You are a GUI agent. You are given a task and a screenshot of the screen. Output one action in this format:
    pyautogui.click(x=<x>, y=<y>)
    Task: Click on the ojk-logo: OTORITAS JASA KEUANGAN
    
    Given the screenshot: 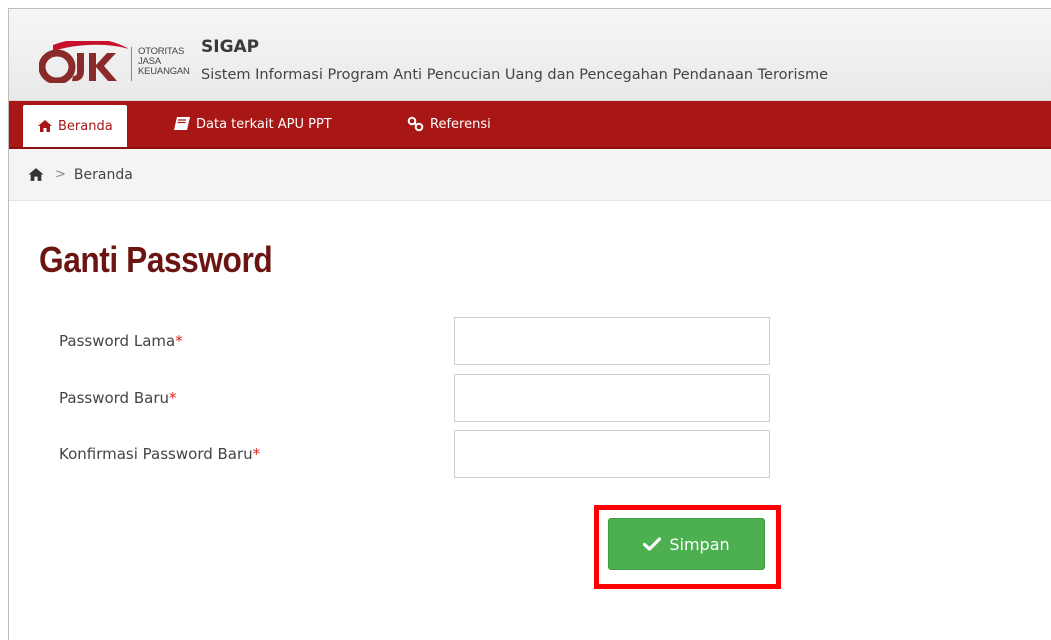 What is the action you would take?
    pyautogui.click(x=111, y=54)
    